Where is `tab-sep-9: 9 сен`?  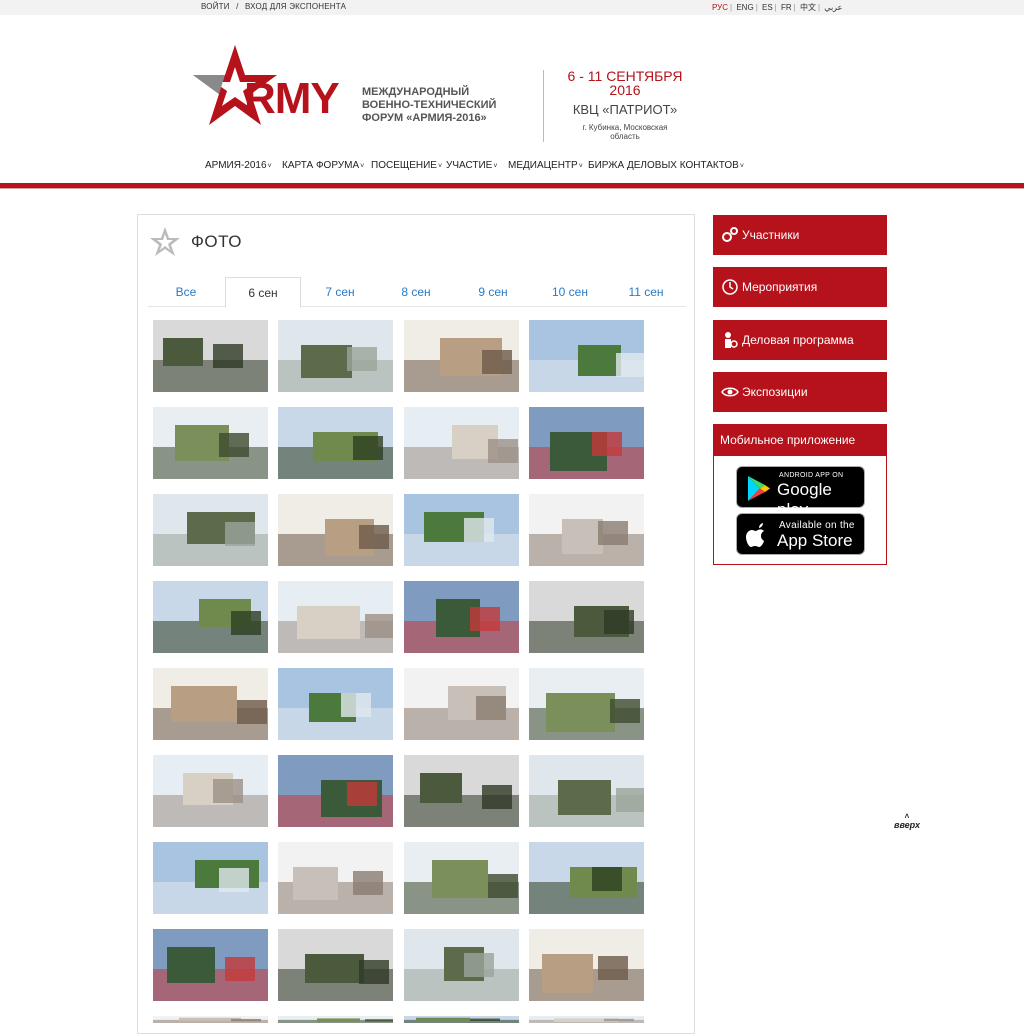
tab-sep-9: 9 сен is located at coordinates (493, 292).